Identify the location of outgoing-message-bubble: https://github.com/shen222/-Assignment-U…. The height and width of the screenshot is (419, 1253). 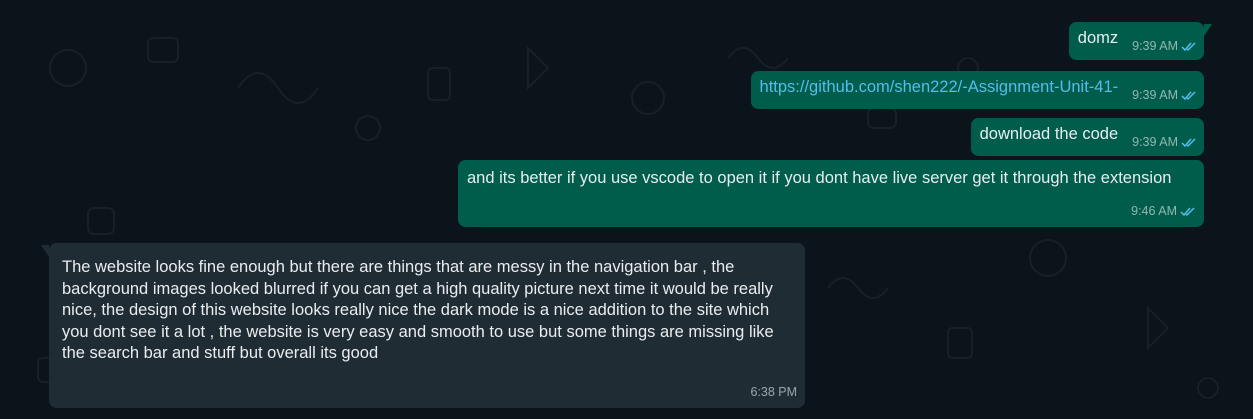
(977, 90).